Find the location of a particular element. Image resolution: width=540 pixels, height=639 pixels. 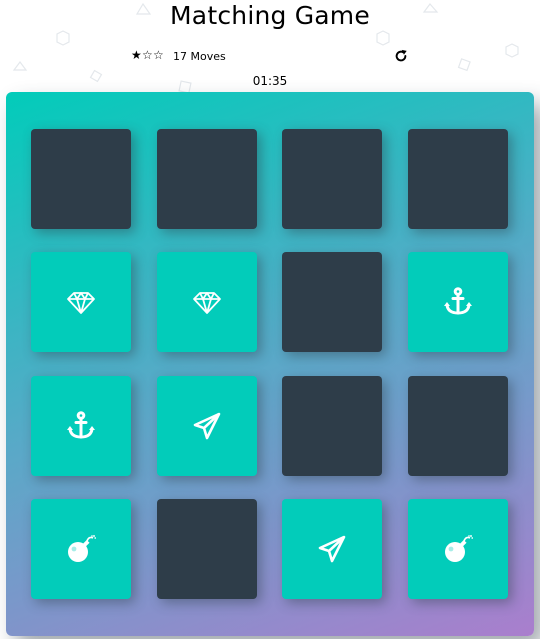

restart-icon is located at coordinates (401, 56).